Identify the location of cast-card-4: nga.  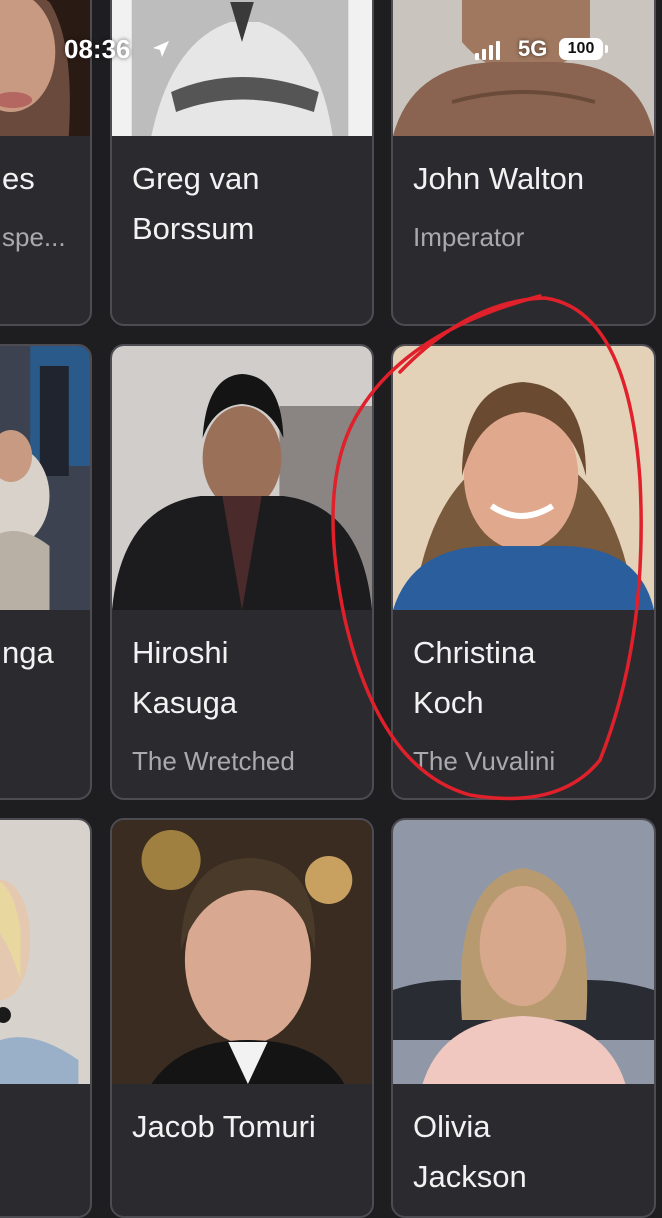
(46, 572).